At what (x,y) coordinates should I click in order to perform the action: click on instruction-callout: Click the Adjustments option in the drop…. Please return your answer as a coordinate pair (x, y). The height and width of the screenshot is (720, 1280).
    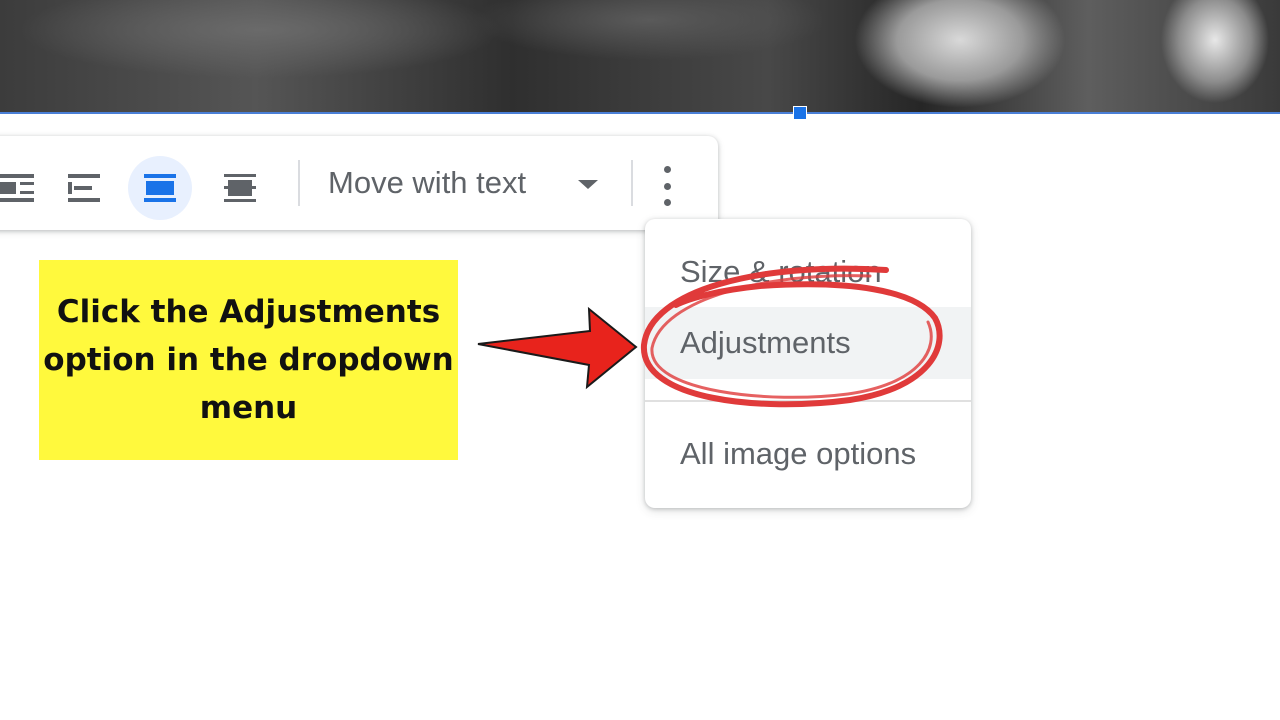
    Looking at the image, I should click on (248, 360).